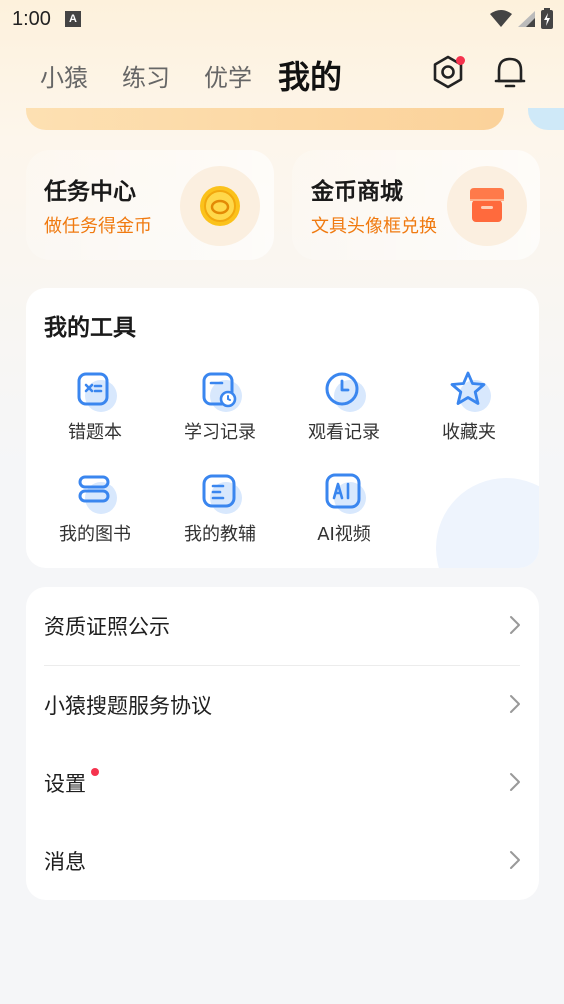 Image resolution: width=564 pixels, height=1004 pixels. Describe the element at coordinates (221, 493) in the screenshot. I see `tutoring-icon` at that location.